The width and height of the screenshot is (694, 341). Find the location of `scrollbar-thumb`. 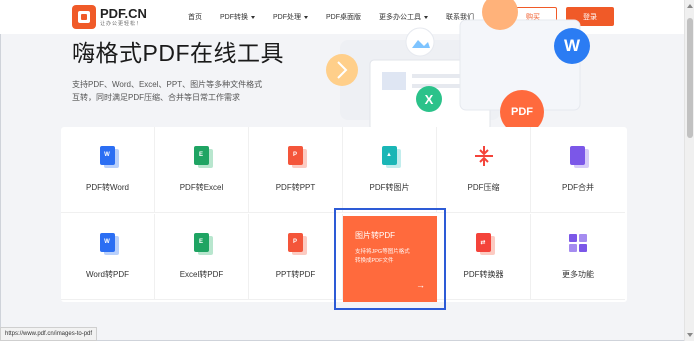

scrollbar-thumb is located at coordinates (690, 78).